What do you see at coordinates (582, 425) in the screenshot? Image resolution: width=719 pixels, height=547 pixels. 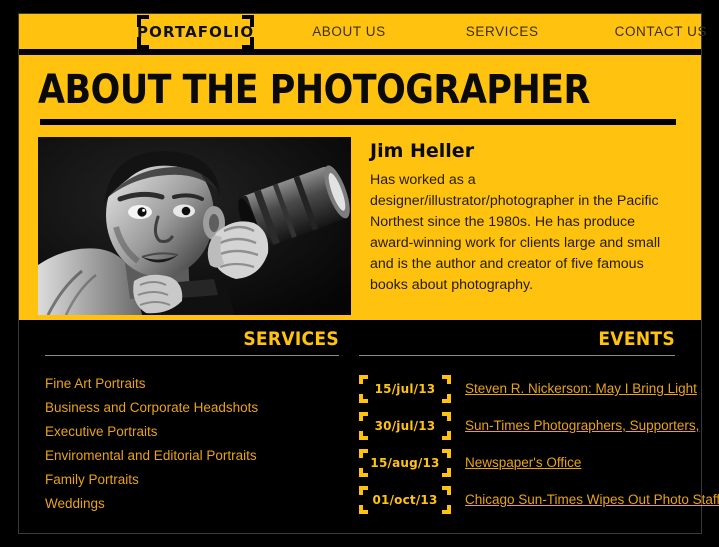 I see `event-link: Sun-Times Photographers, Supporters,` at bounding box center [582, 425].